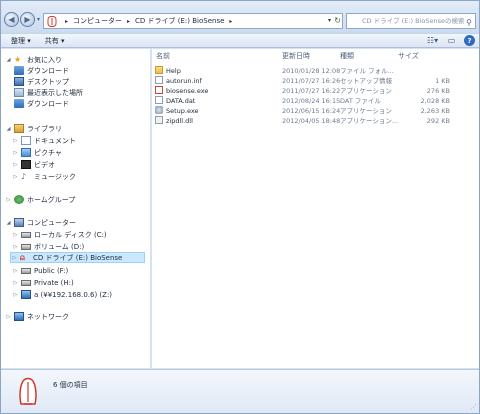 The height and width of the screenshot is (414, 480). I want to click on file-type: セットアップ情報, so click(366, 81).